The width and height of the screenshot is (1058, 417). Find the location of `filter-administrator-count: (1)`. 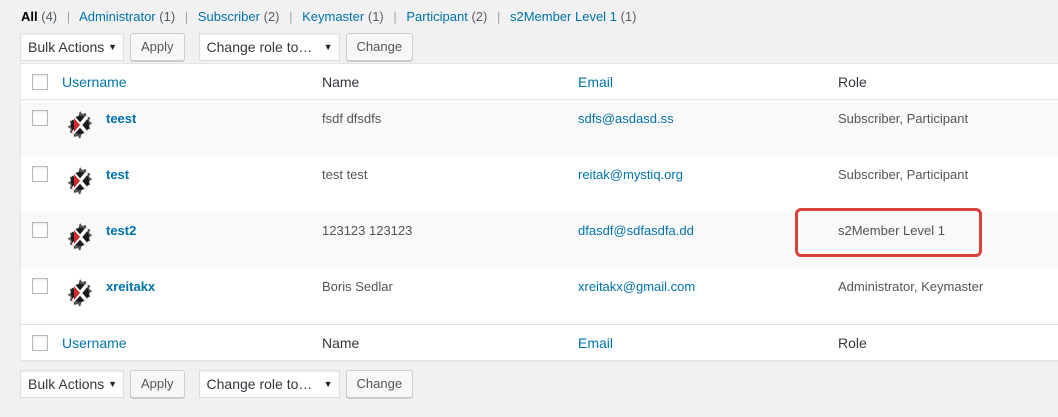

filter-administrator-count: (1) is located at coordinates (167, 16).